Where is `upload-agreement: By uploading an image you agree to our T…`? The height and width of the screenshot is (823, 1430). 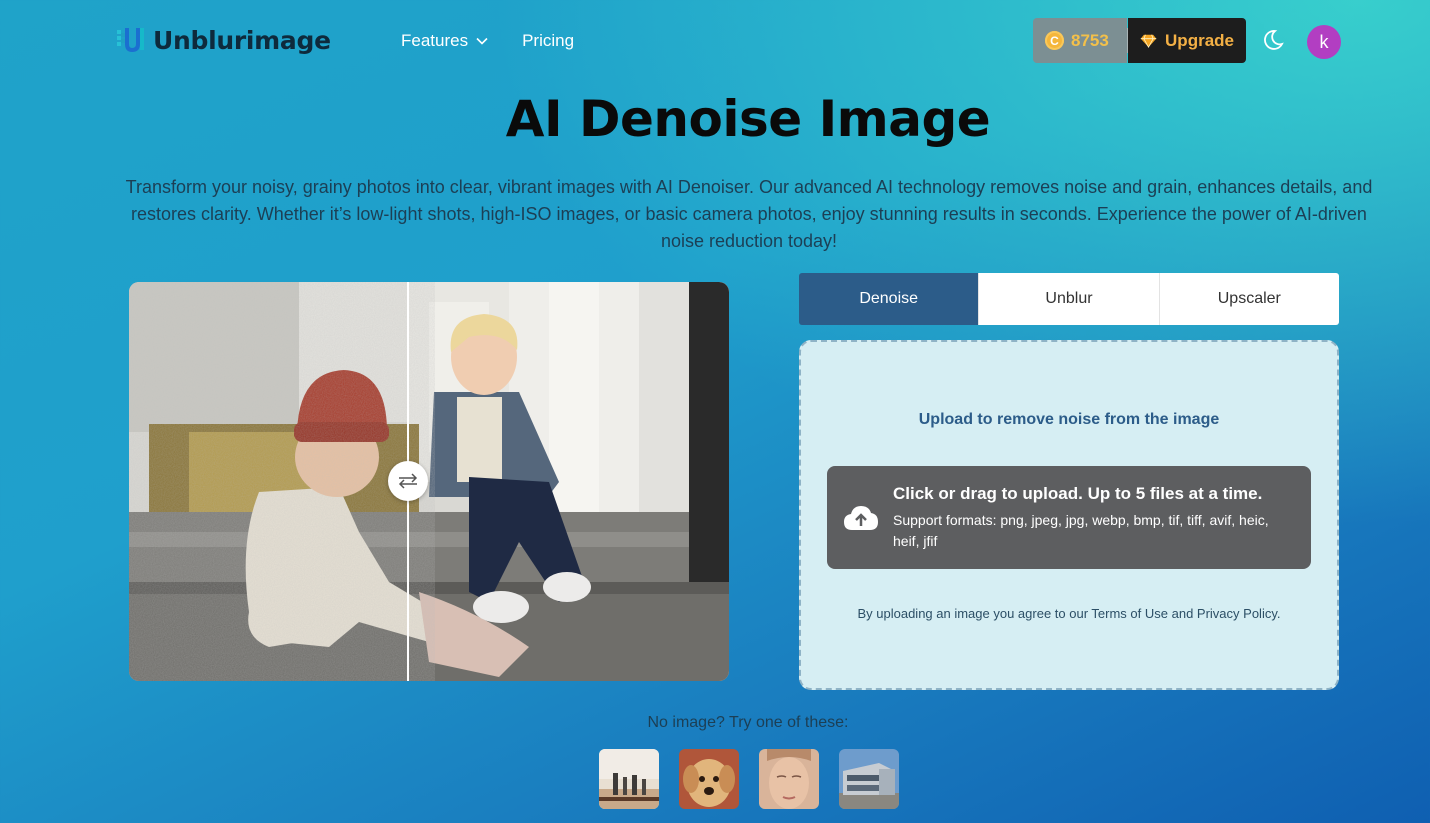
upload-agreement: By uploading an image you agree to our T… is located at coordinates (1069, 613).